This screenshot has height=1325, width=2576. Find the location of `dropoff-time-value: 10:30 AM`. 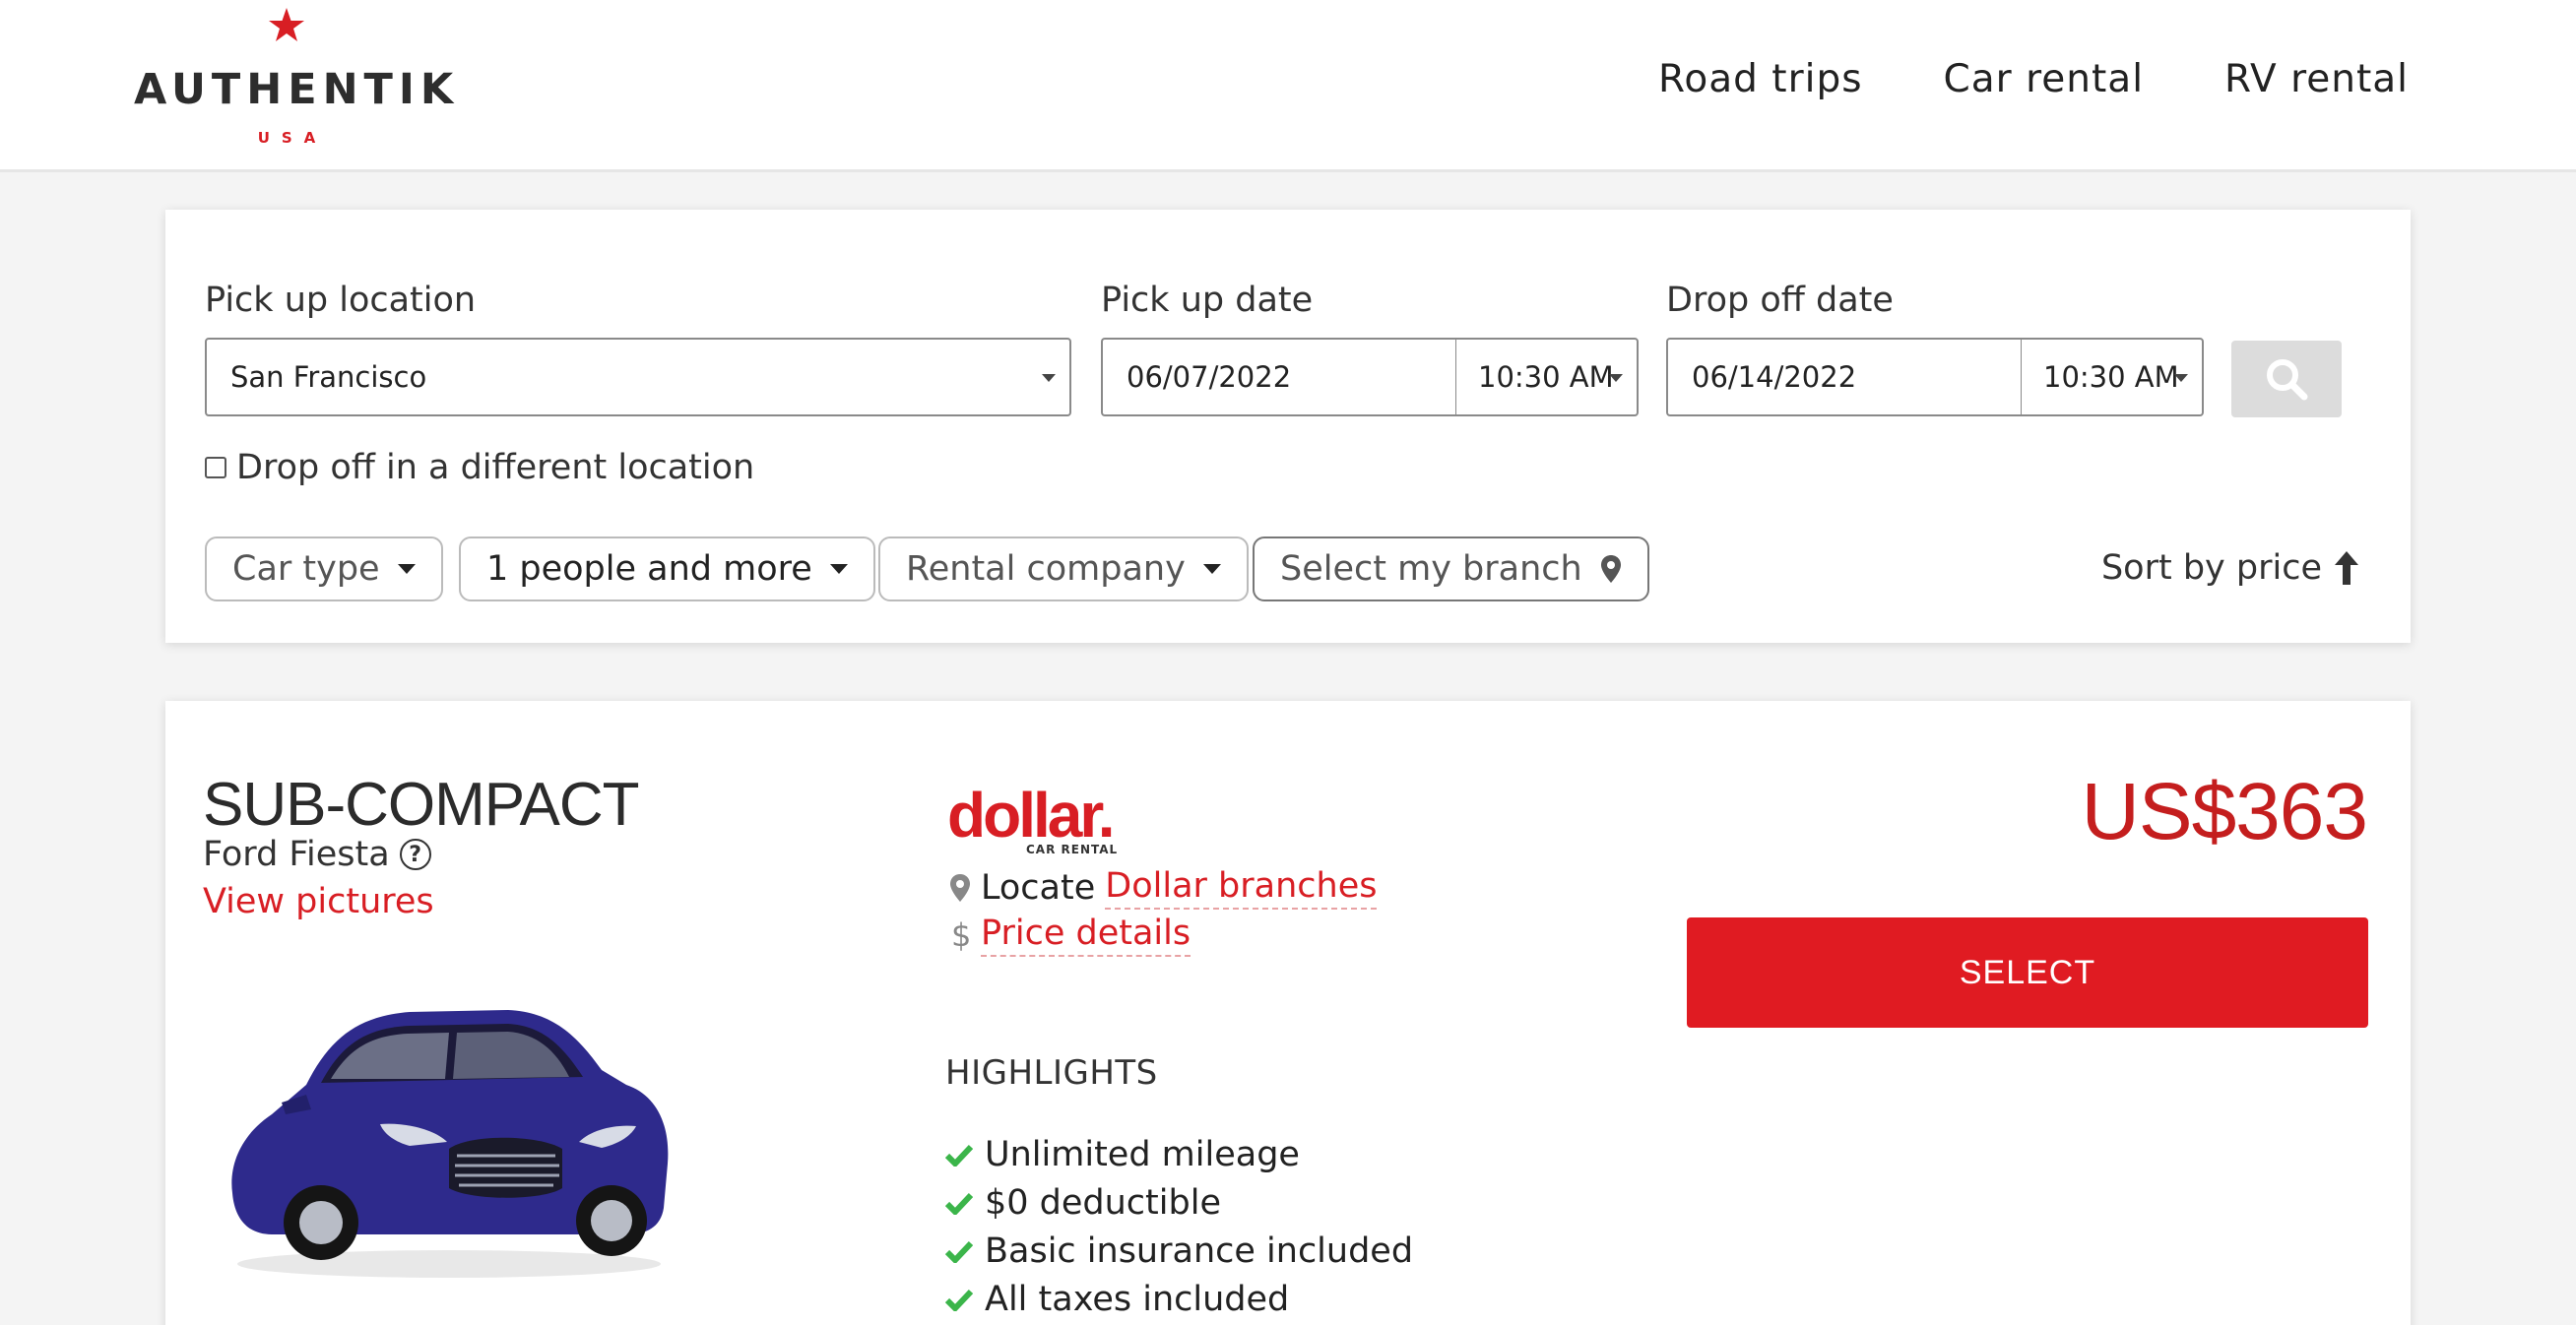

dropoff-time-value: 10:30 AM is located at coordinates (2111, 377).